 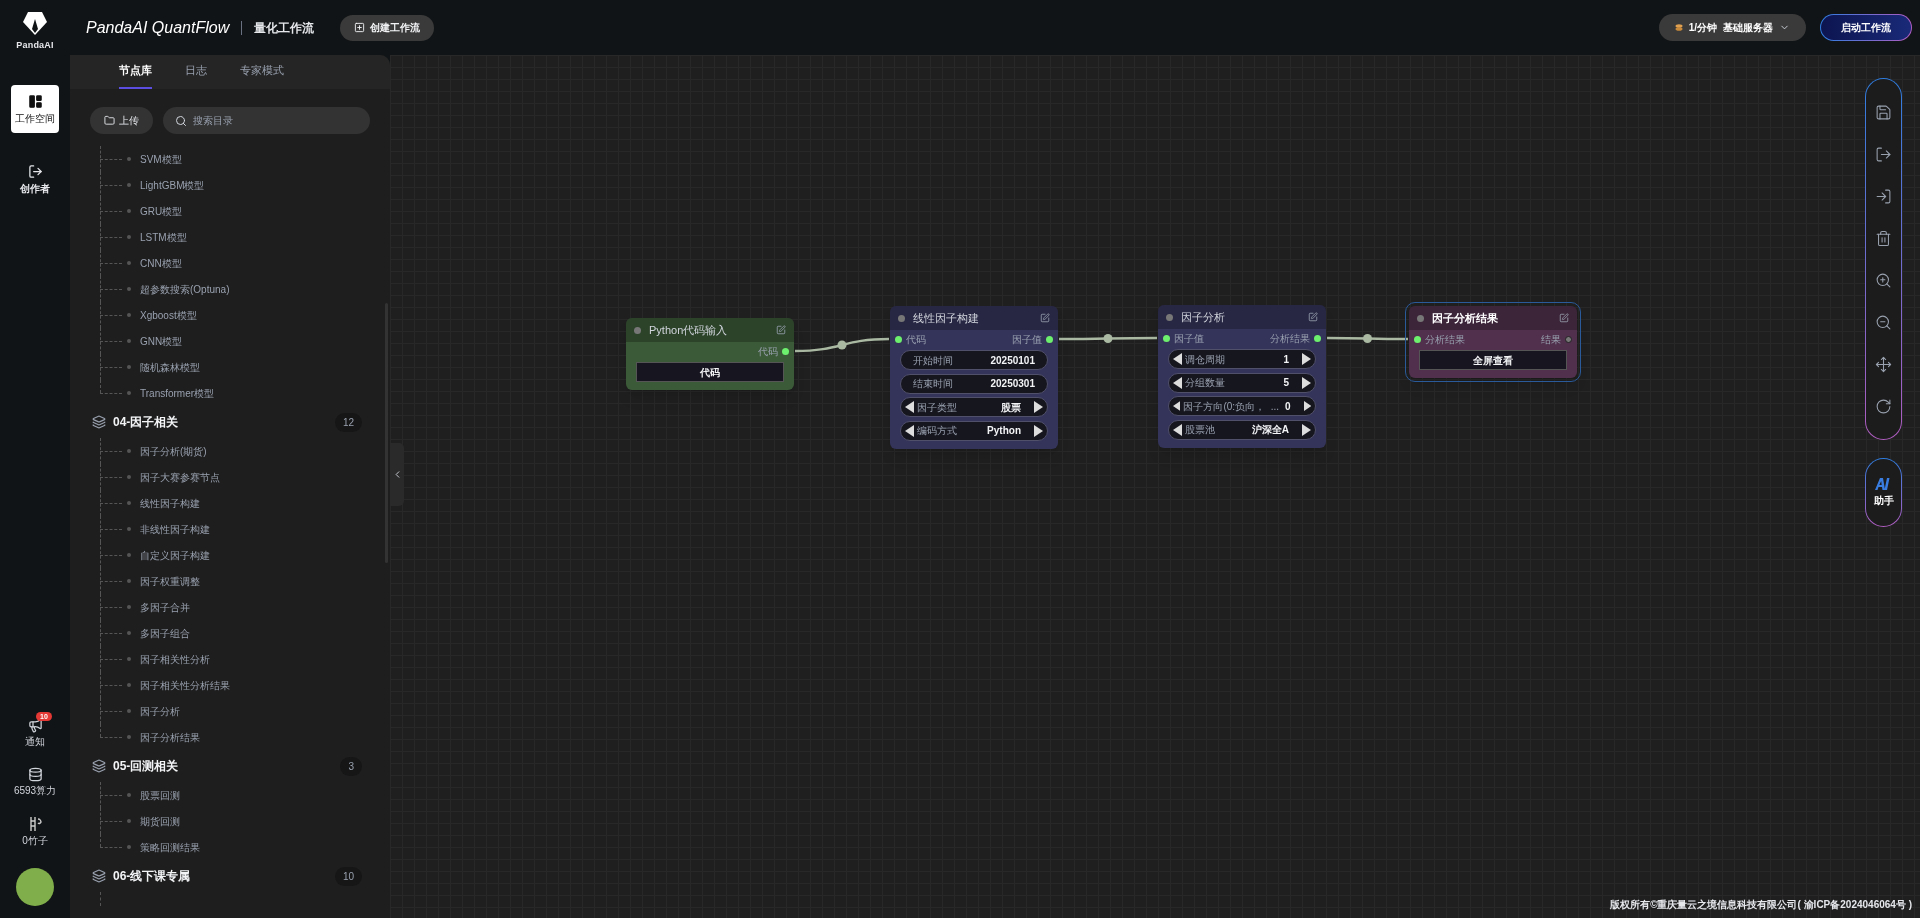 What do you see at coordinates (974, 360) in the screenshot?
I see `node-field: 开始时间 20250101` at bounding box center [974, 360].